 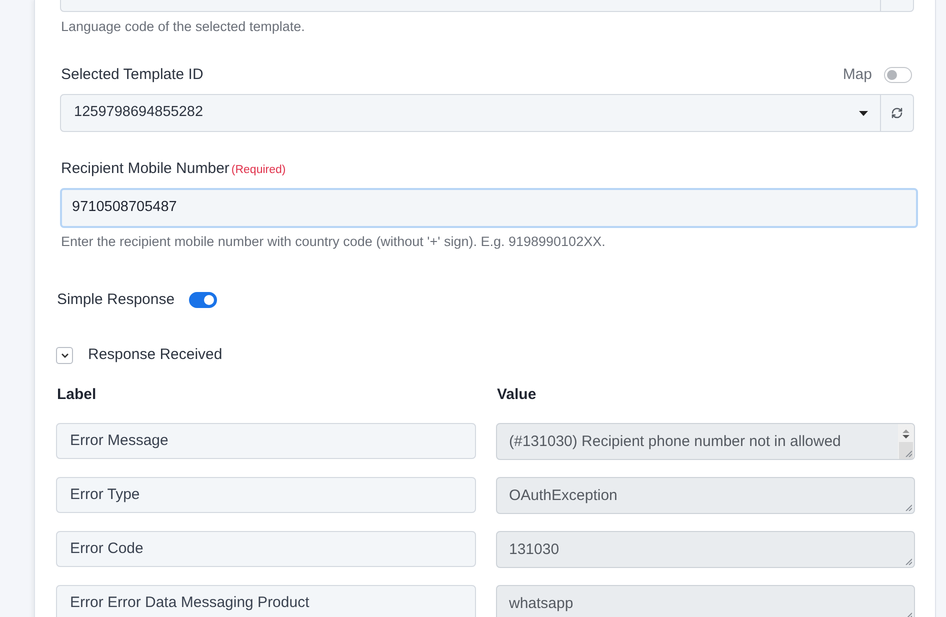 What do you see at coordinates (155, 355) in the screenshot?
I see `section-title: Response Received` at bounding box center [155, 355].